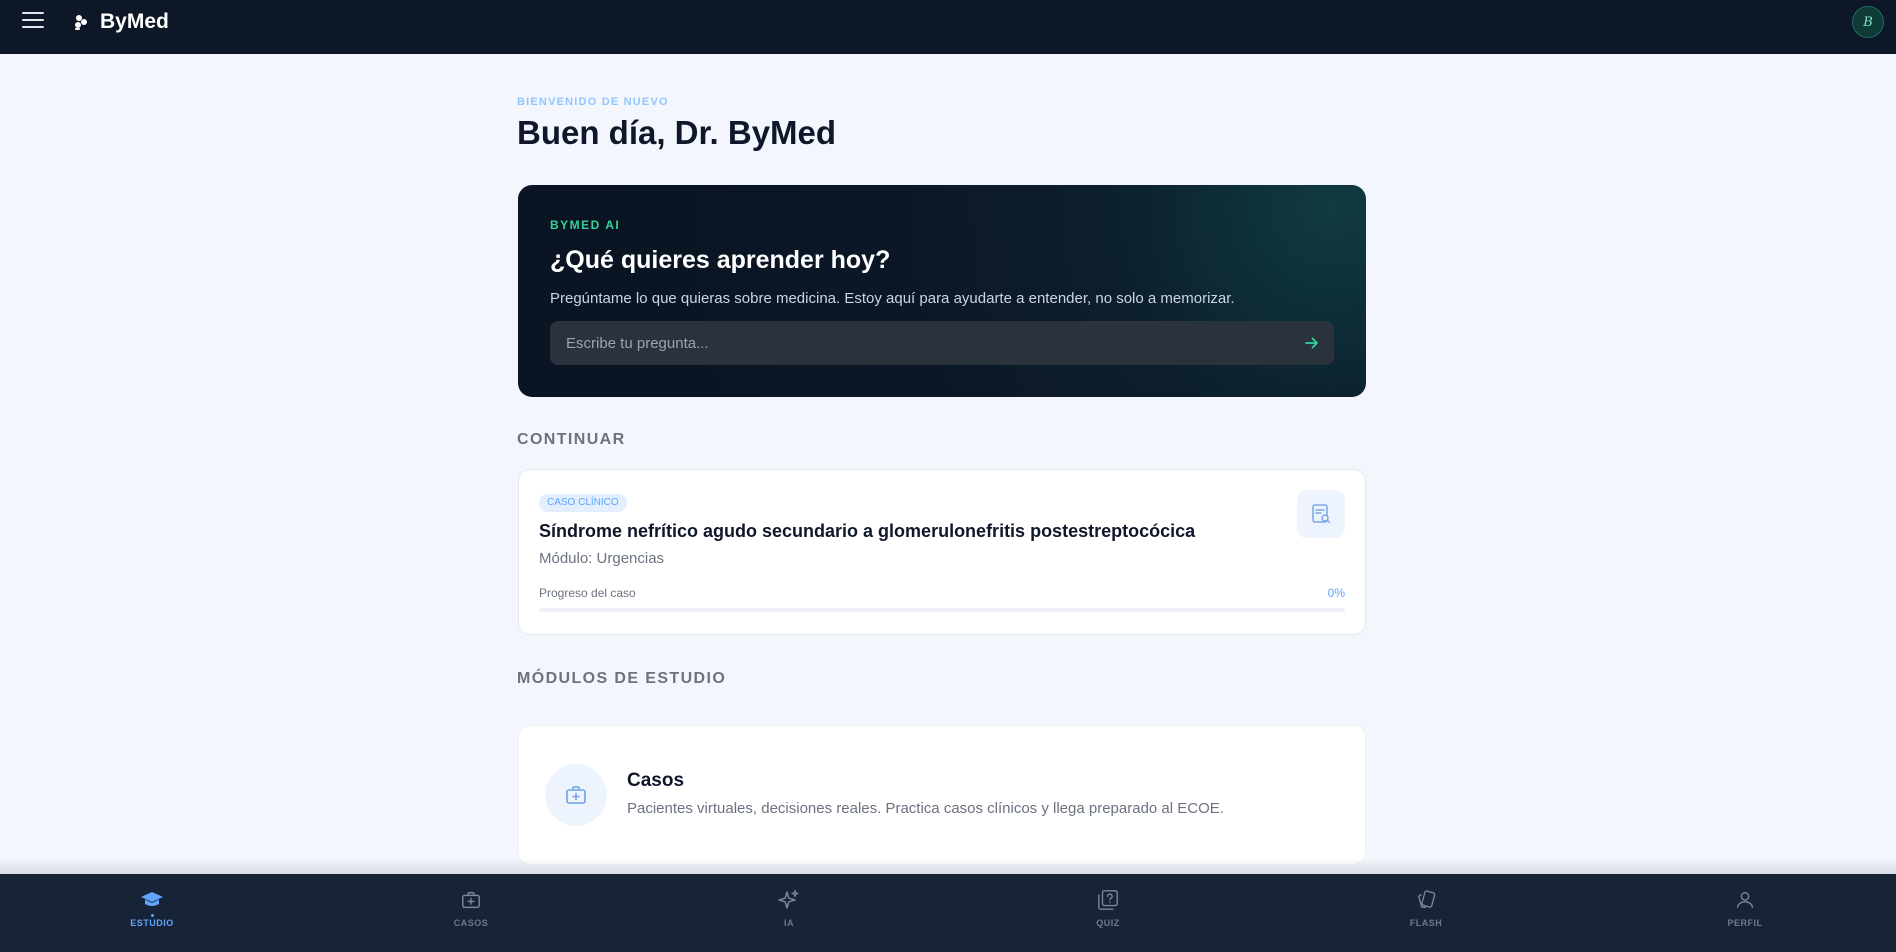 Image resolution: width=1896 pixels, height=952 pixels. I want to click on nav-label: PERFIL, so click(1745, 923).